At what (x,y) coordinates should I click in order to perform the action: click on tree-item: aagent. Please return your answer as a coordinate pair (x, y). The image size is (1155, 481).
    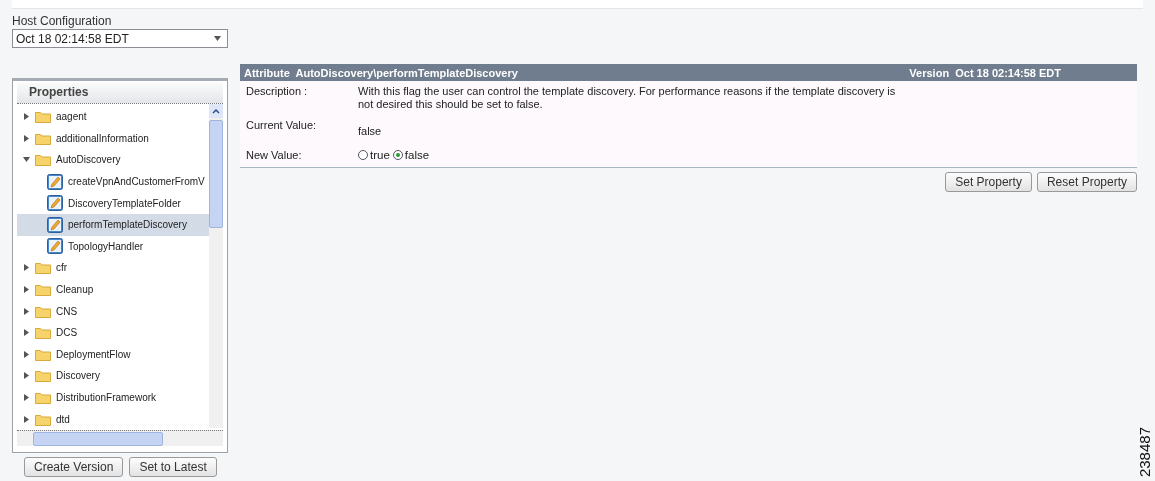
    Looking at the image, I should click on (114, 117).